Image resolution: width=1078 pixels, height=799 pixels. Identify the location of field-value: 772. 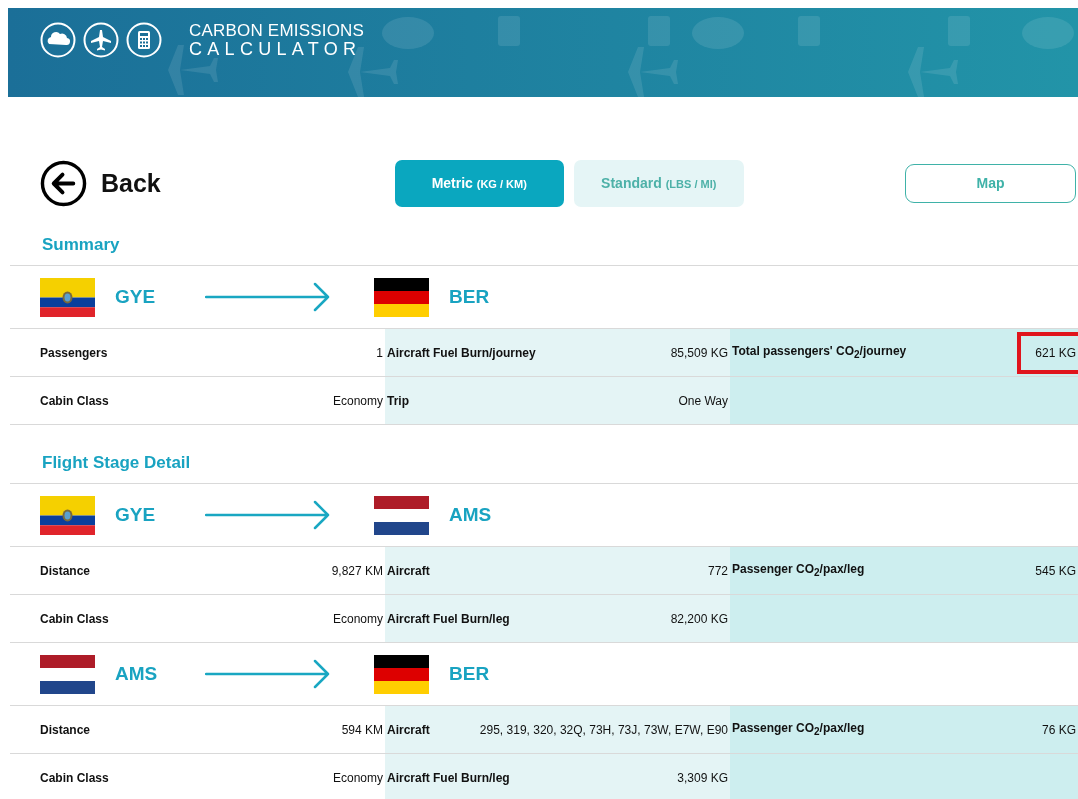
(717, 570).